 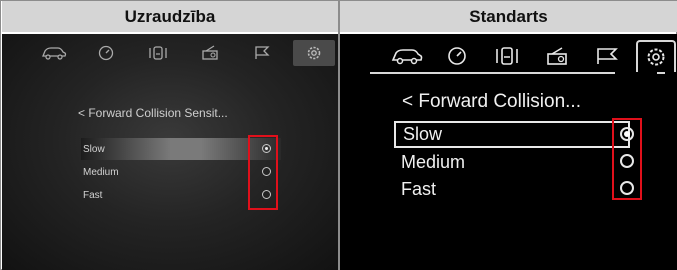 What do you see at coordinates (512, 189) in the screenshot?
I see `option-row-fast: Fast` at bounding box center [512, 189].